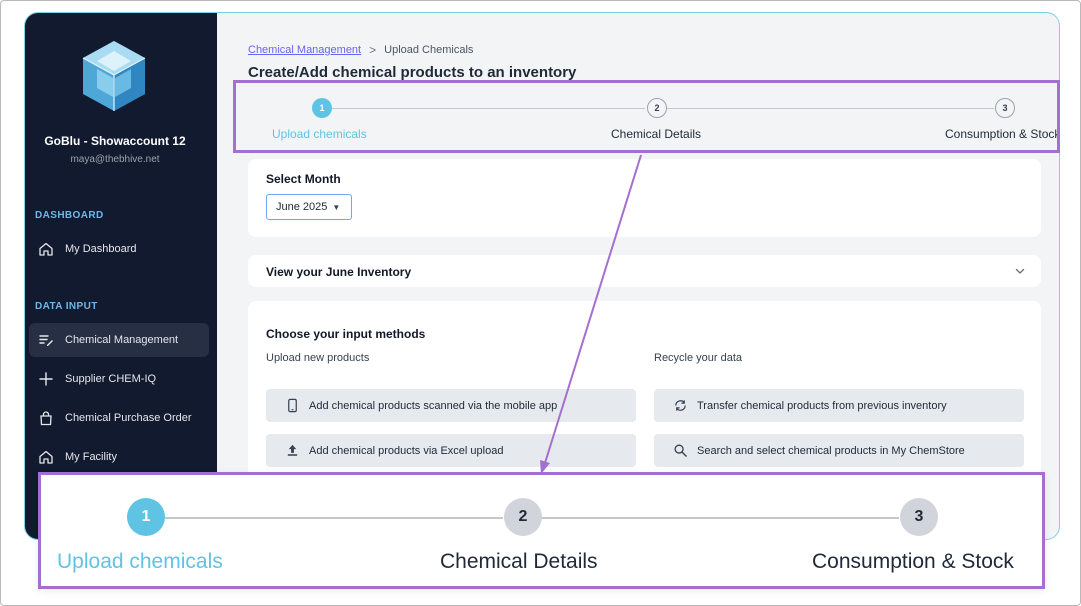 Image resolution: width=1081 pixels, height=606 pixels. What do you see at coordinates (101, 249) in the screenshot?
I see `sidebar-item-label: My Dashboard` at bounding box center [101, 249].